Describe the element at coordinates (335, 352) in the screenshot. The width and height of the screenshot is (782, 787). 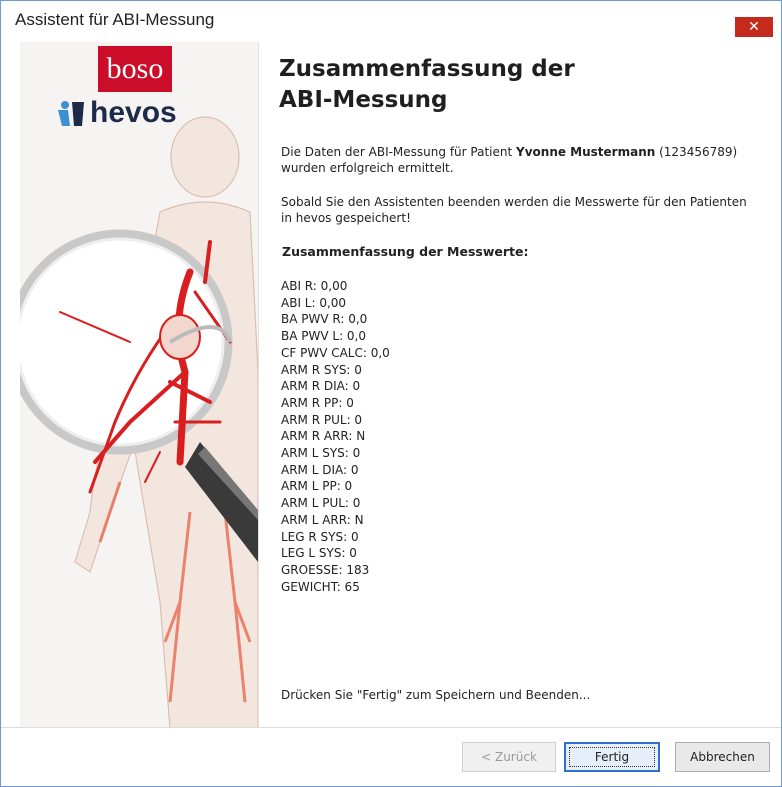
I see `measurement-item: CF PWV CALC: 0,0` at that location.